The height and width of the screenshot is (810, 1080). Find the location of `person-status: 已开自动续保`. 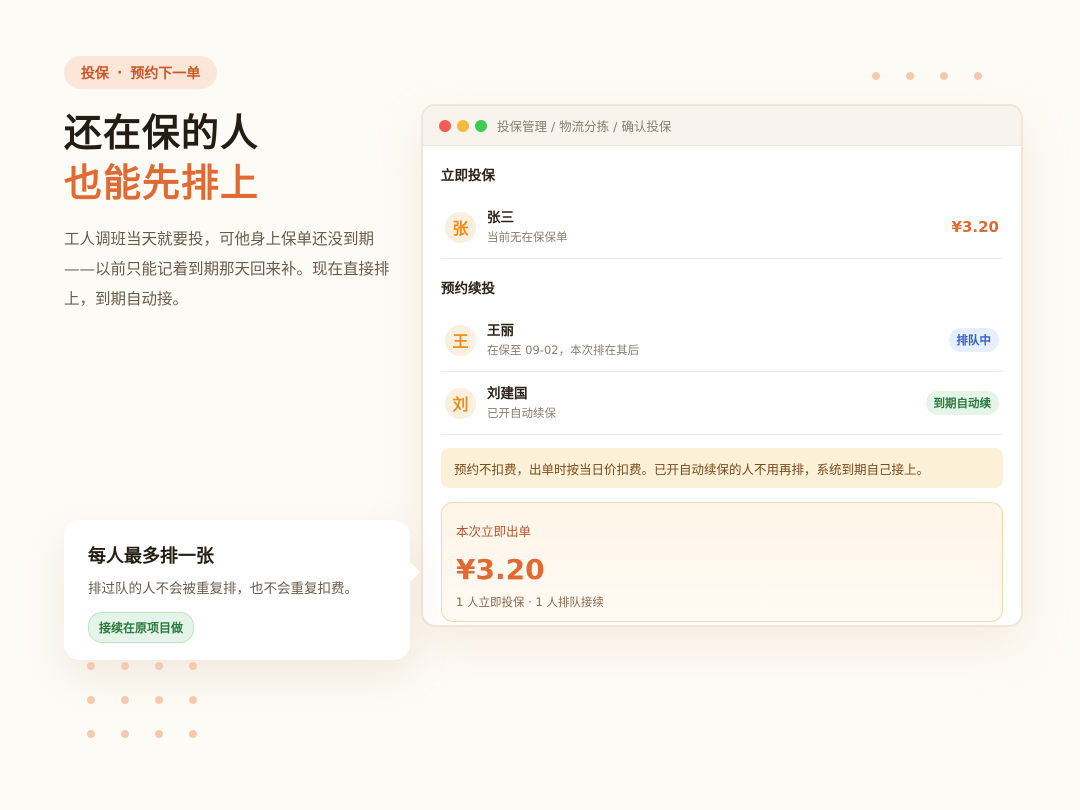

person-status: 已开自动续保 is located at coordinates (521, 413).